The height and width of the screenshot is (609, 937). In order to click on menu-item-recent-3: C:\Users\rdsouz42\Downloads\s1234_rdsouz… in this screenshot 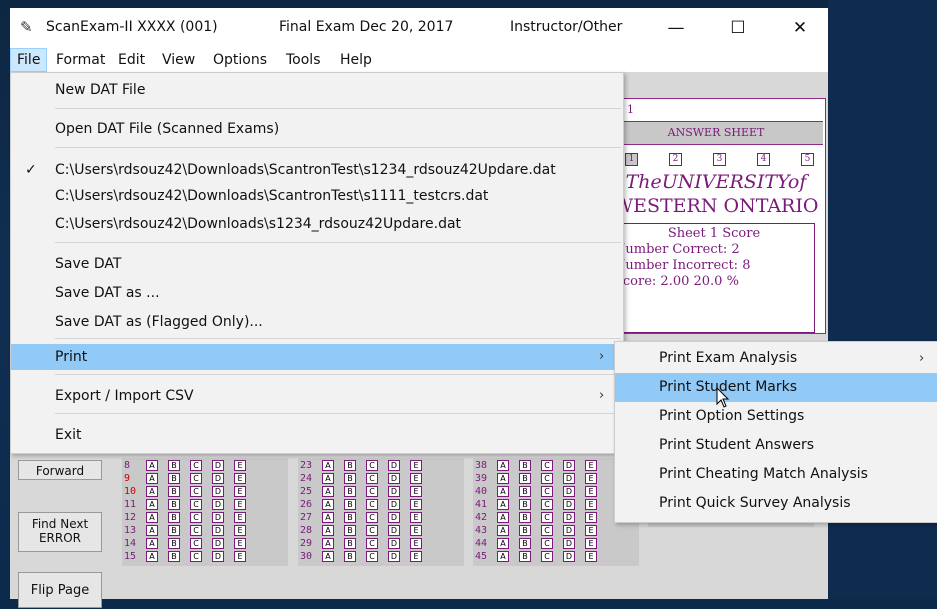, I will do `click(317, 224)`.